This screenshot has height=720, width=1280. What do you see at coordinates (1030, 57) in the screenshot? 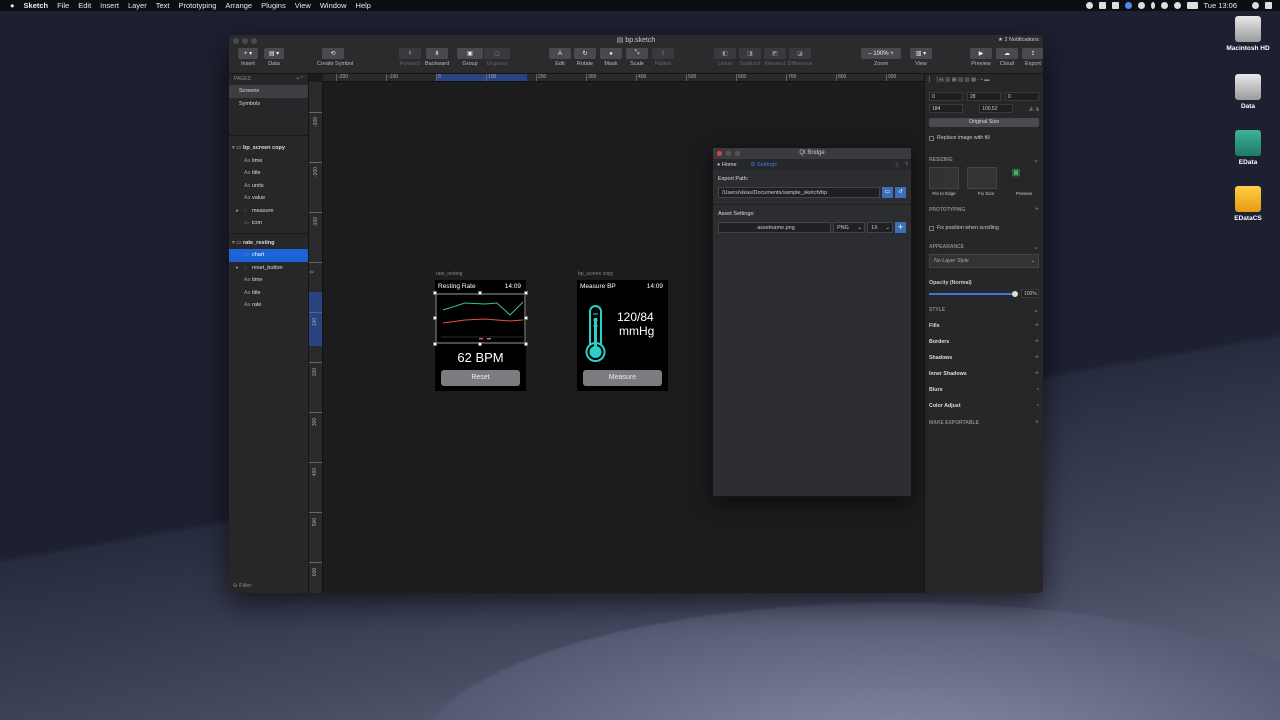
I see `toolbar-export: ⇪ Export` at bounding box center [1030, 57].